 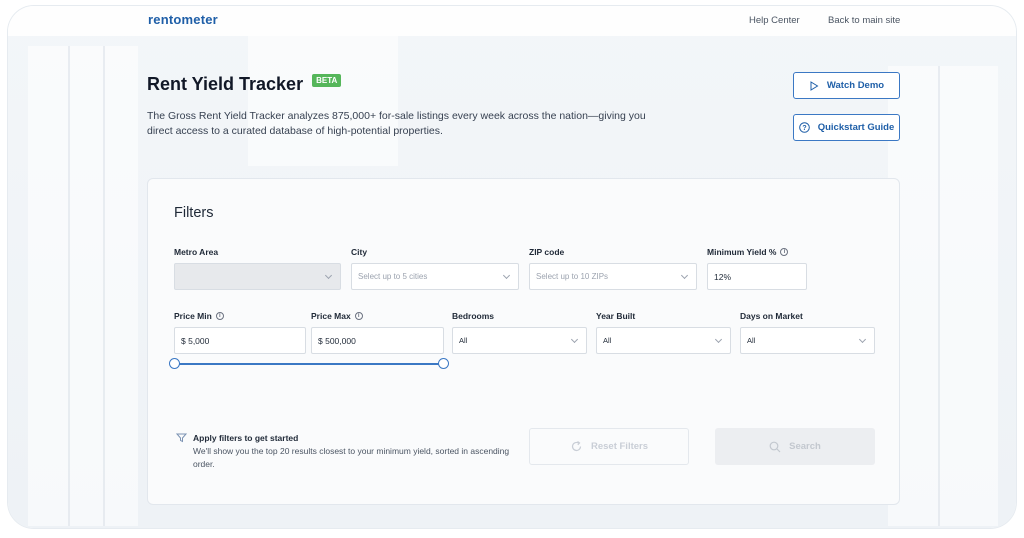 What do you see at coordinates (748, 252) in the screenshot?
I see `minimum-yield-label: Minimum Yield % i` at bounding box center [748, 252].